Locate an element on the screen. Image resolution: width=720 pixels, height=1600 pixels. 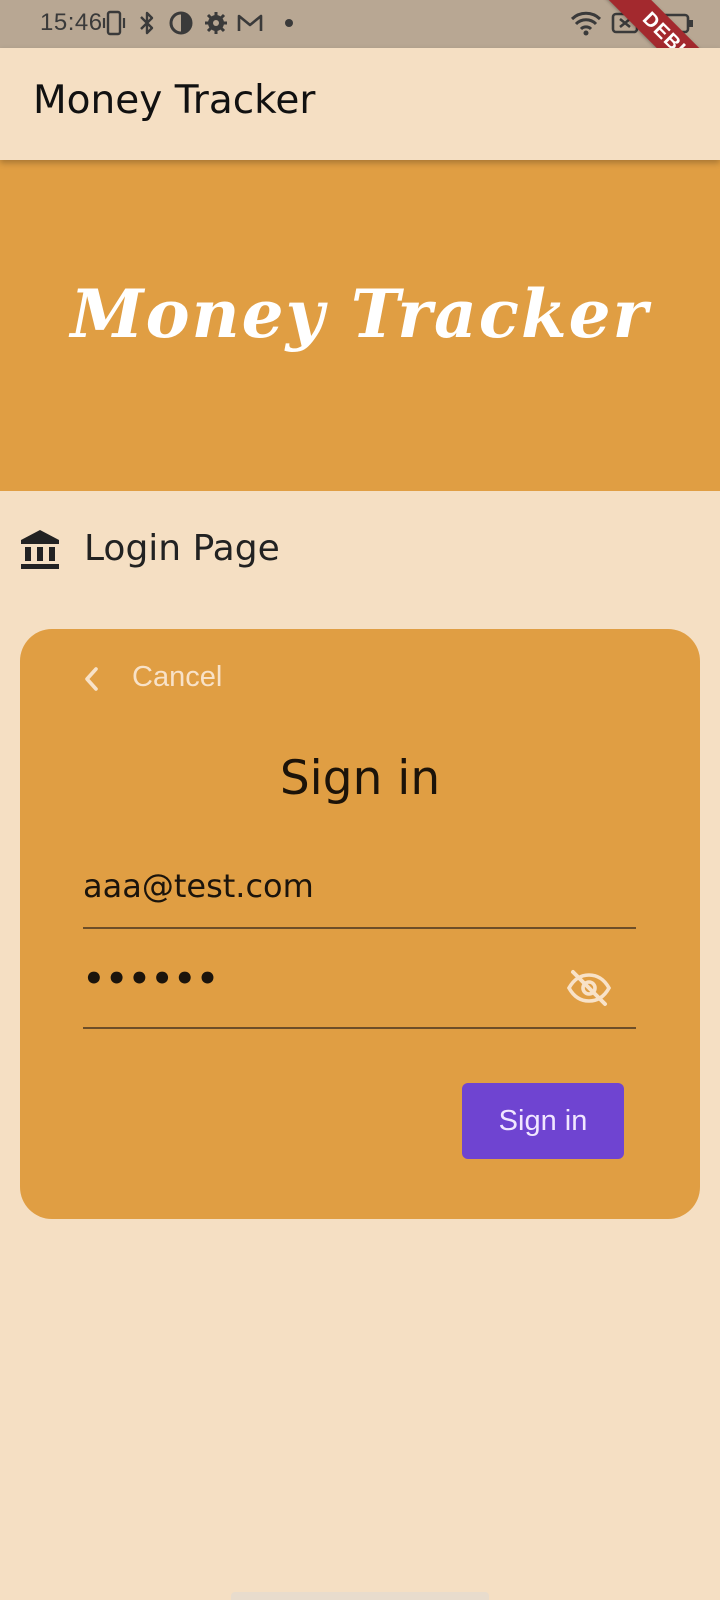
password-field: •••••• is located at coordinates (359, 988).